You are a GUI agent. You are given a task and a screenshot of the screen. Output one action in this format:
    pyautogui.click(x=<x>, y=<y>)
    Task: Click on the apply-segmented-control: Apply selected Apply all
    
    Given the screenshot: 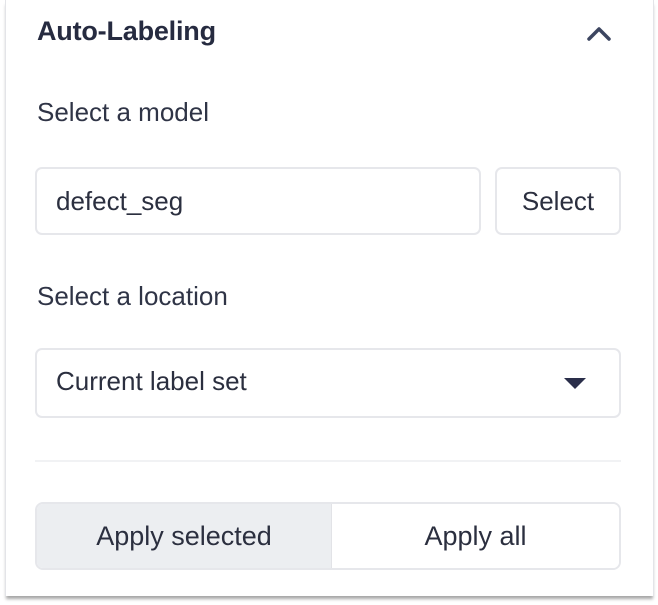 What is the action you would take?
    pyautogui.click(x=328, y=536)
    